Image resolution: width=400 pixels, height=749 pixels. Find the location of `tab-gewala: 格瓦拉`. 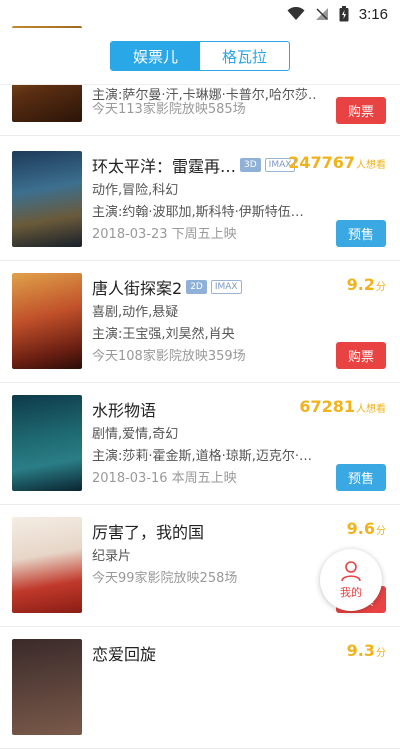

tab-gewala: 格瓦拉 is located at coordinates (244, 56).